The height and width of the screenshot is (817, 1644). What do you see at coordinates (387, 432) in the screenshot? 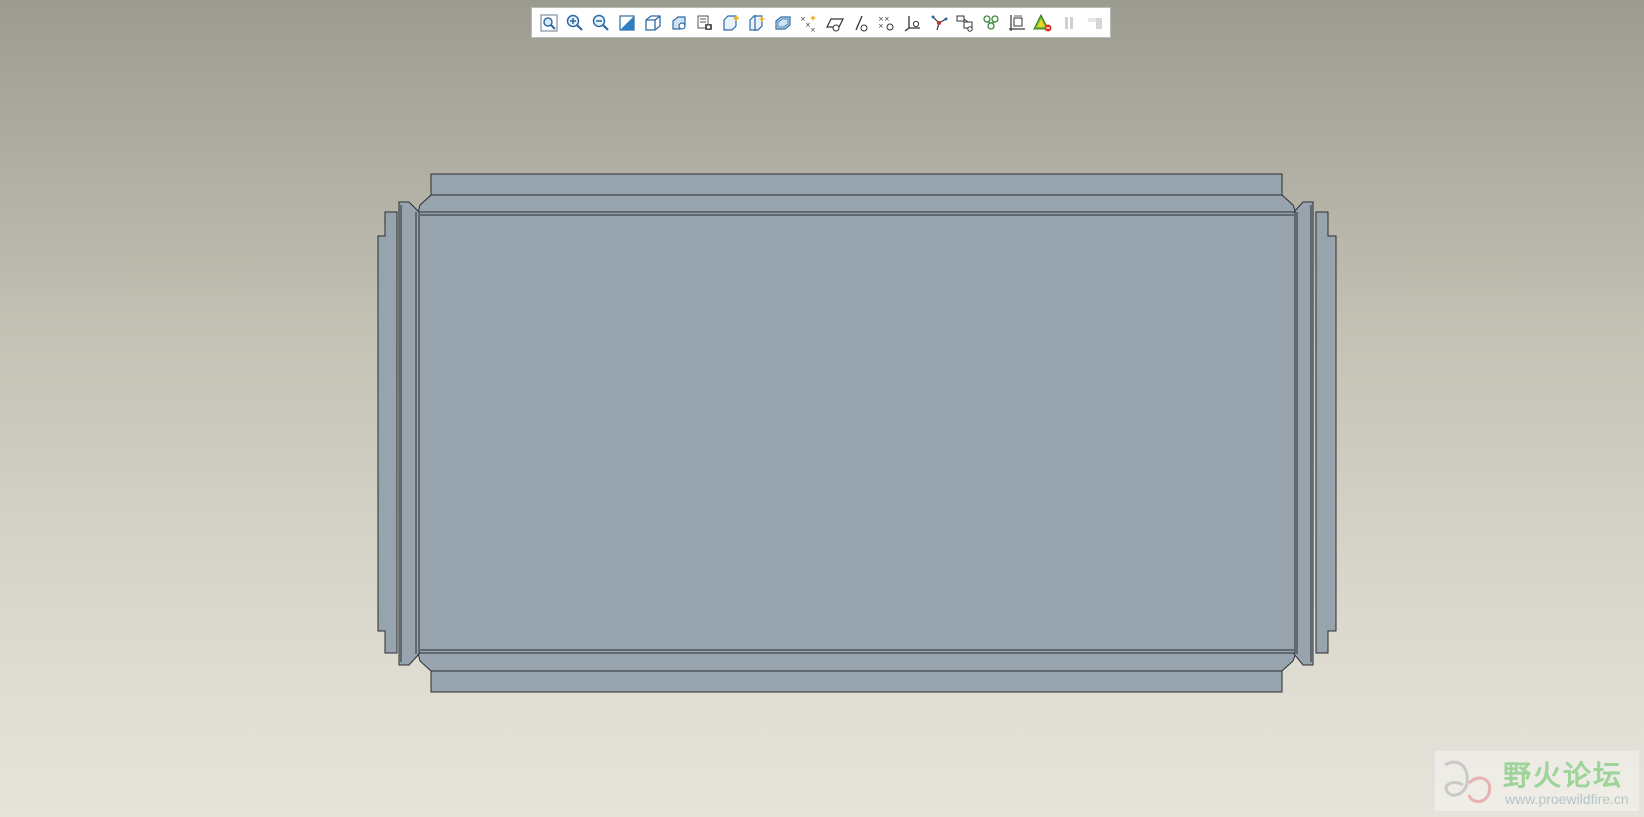
I see `left-outer-flange` at bounding box center [387, 432].